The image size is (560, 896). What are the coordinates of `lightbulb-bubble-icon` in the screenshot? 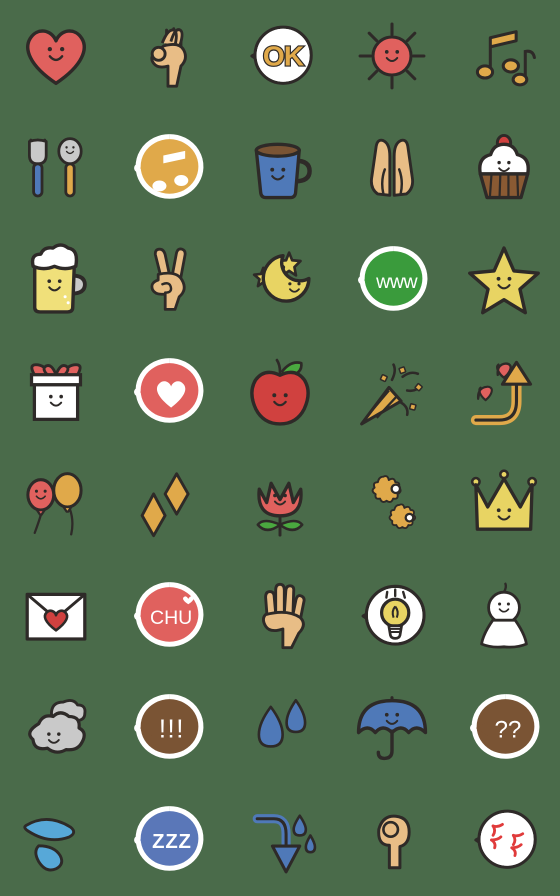 It's located at (392, 616).